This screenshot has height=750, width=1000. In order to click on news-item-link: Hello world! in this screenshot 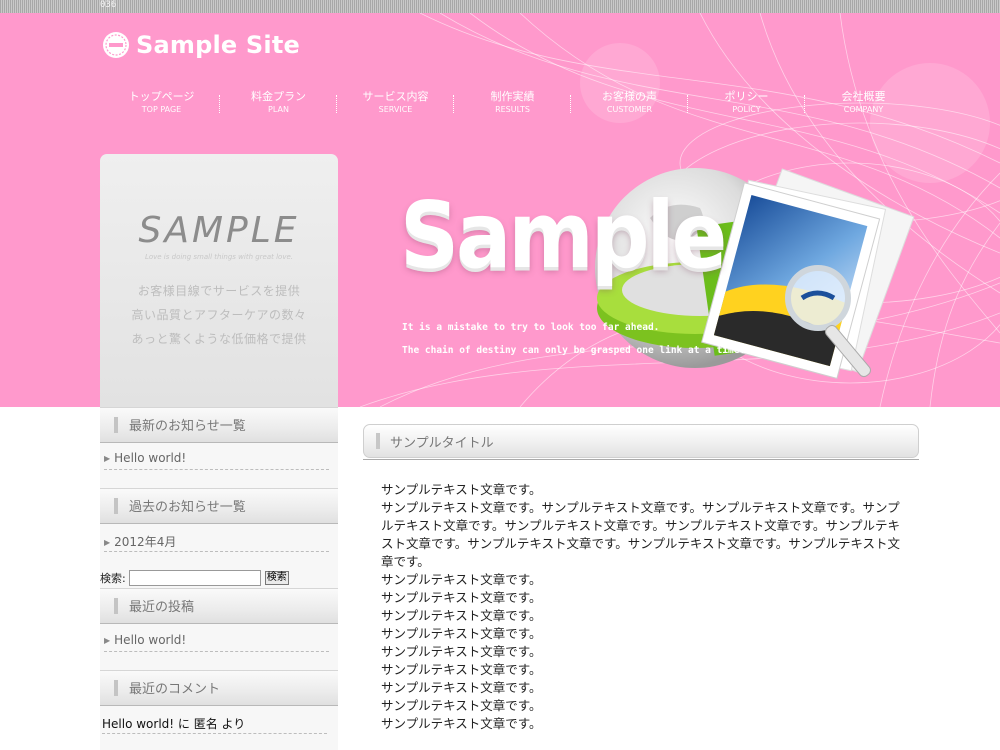, I will do `click(150, 458)`.